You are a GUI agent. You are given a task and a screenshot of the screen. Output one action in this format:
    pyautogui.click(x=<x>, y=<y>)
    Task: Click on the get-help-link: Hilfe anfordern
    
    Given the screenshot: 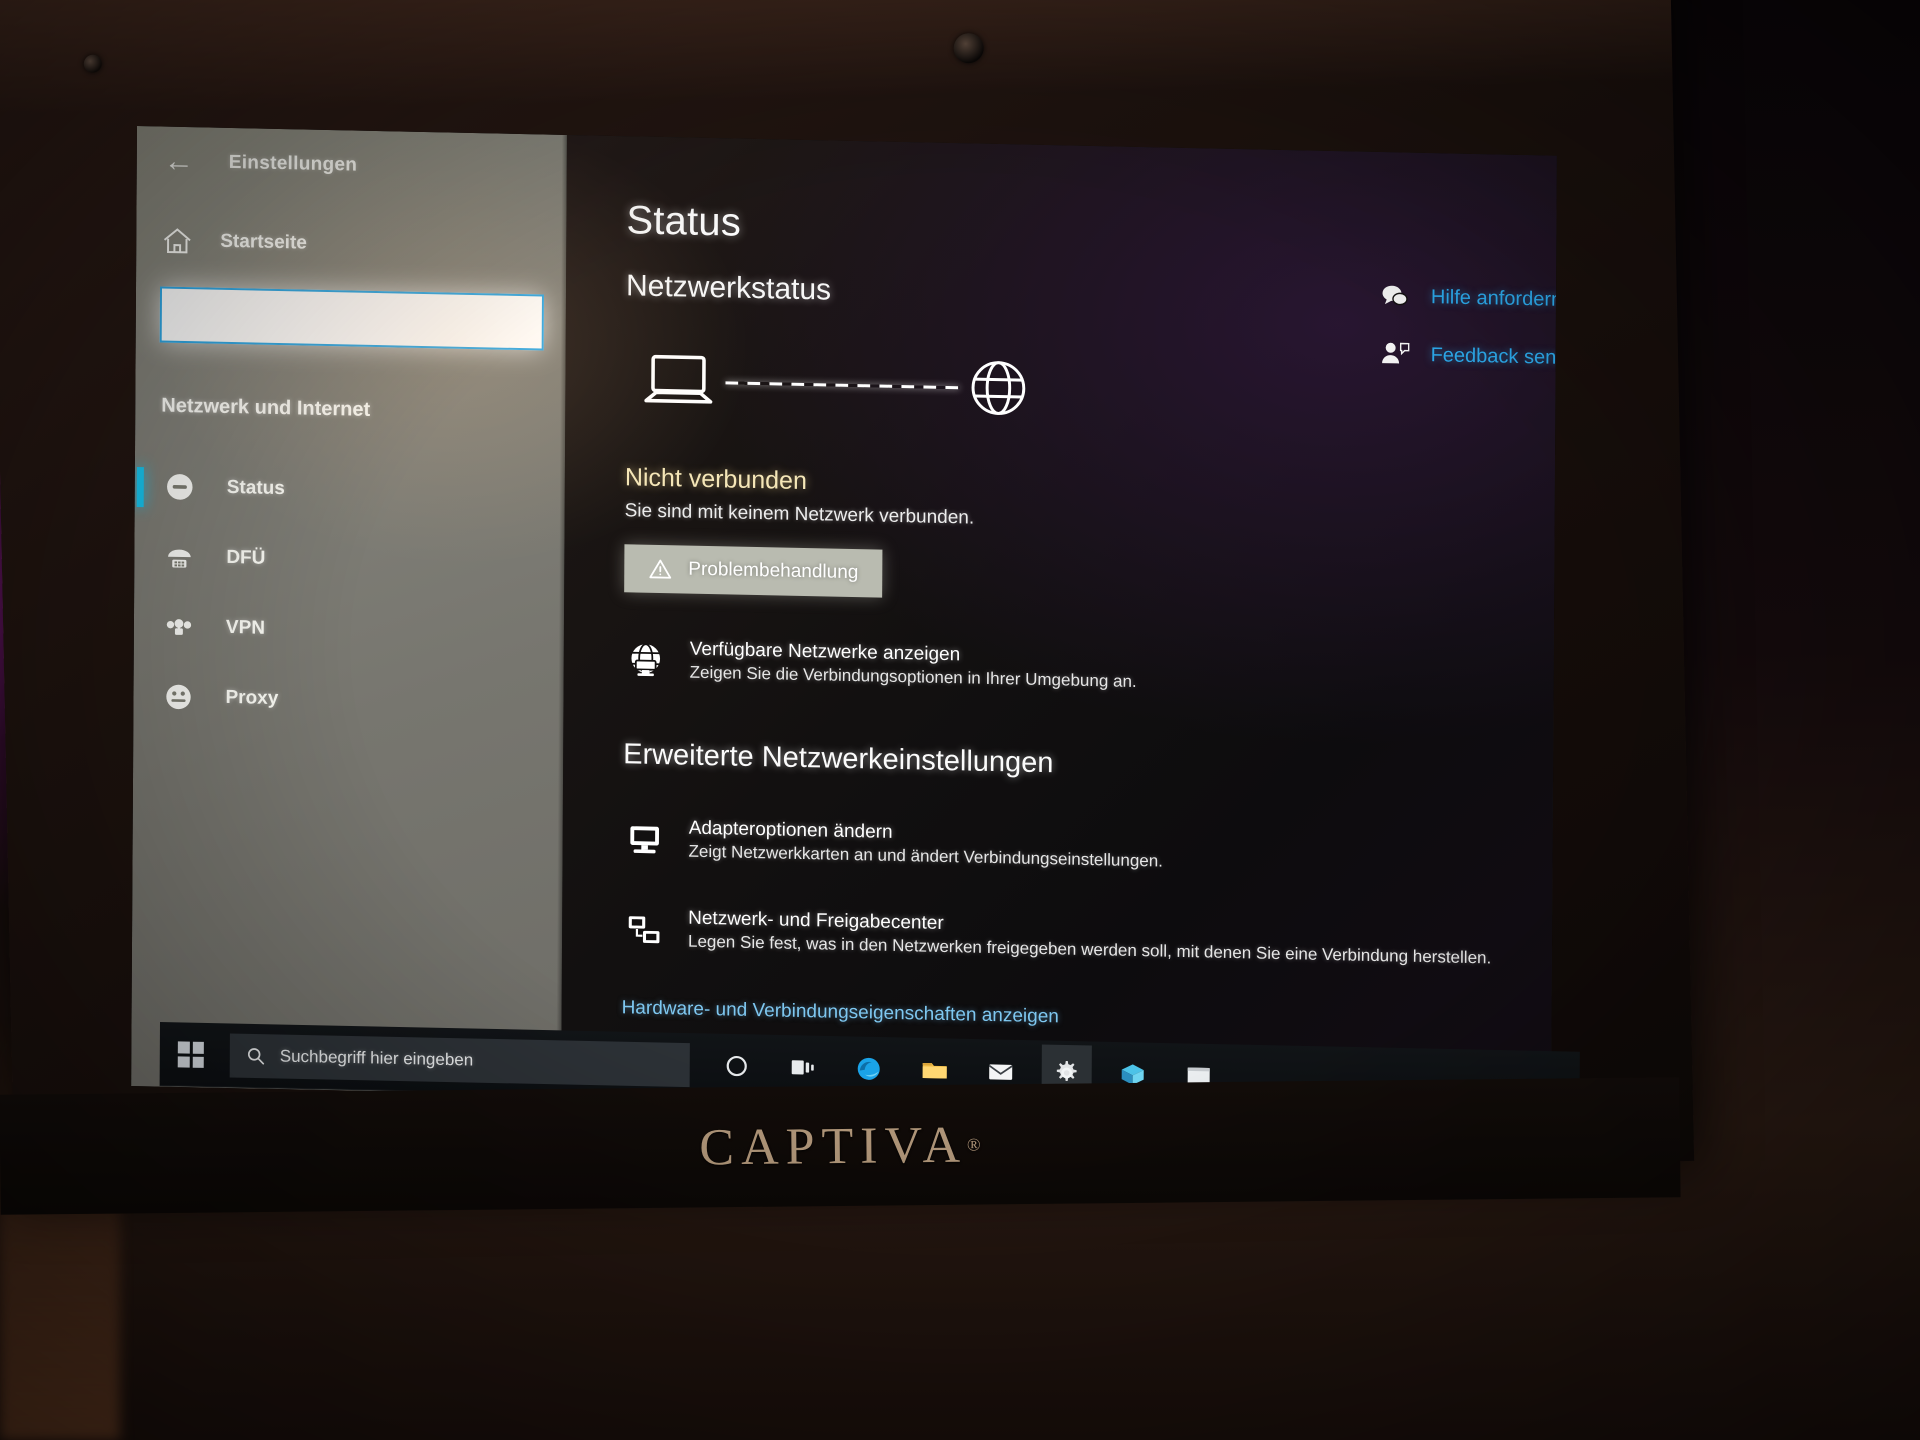 What is the action you would take?
    pyautogui.click(x=1468, y=298)
    